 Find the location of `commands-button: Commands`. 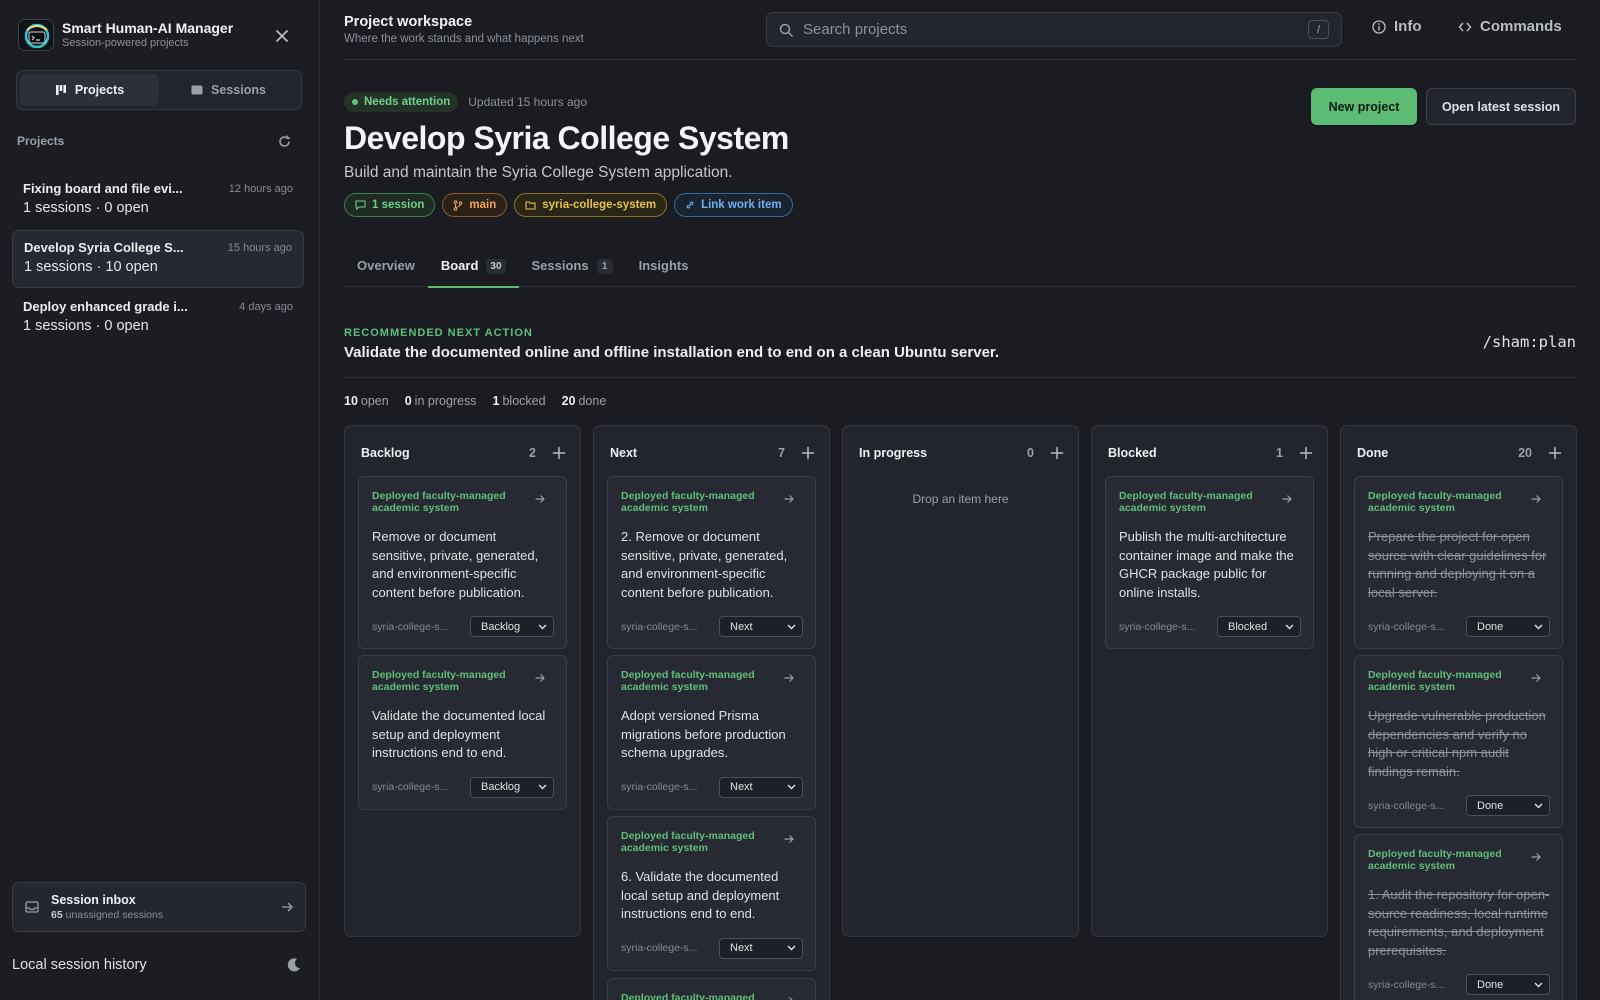

commands-button: Commands is located at coordinates (1510, 26).